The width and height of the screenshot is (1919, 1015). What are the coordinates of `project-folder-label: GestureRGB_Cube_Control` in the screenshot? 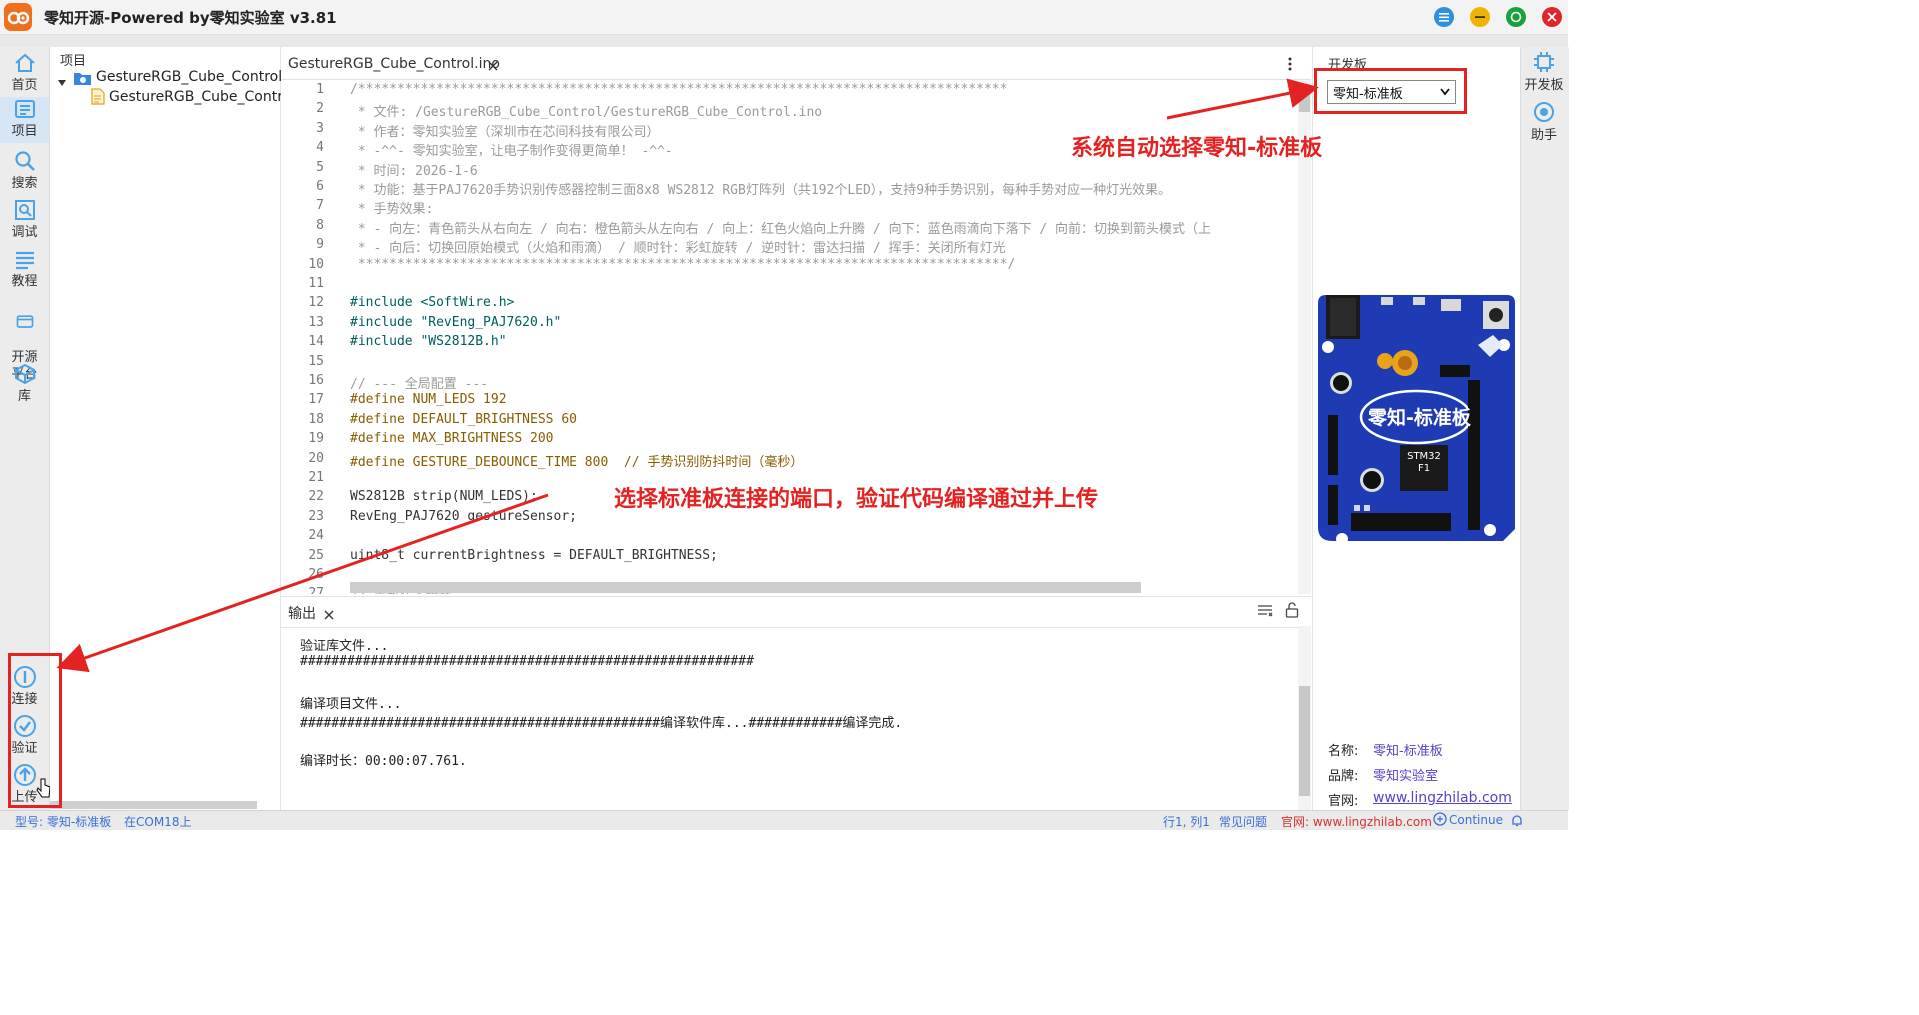 It's located at (189, 77).